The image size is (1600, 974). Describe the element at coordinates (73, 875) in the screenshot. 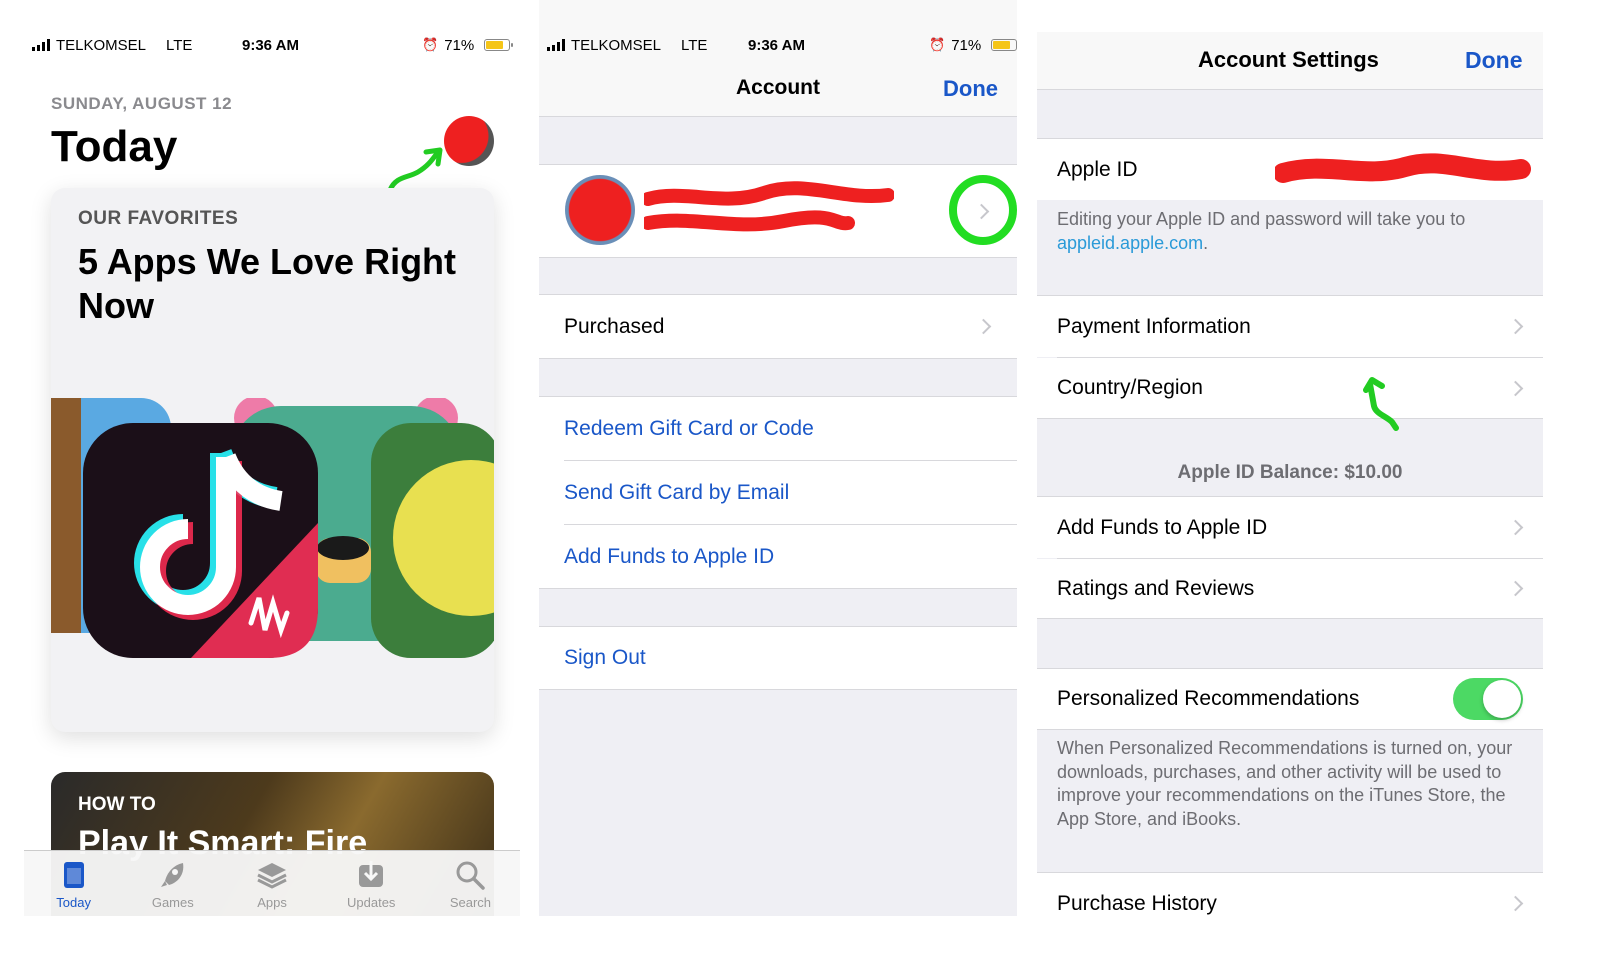

I see `today-icon` at that location.